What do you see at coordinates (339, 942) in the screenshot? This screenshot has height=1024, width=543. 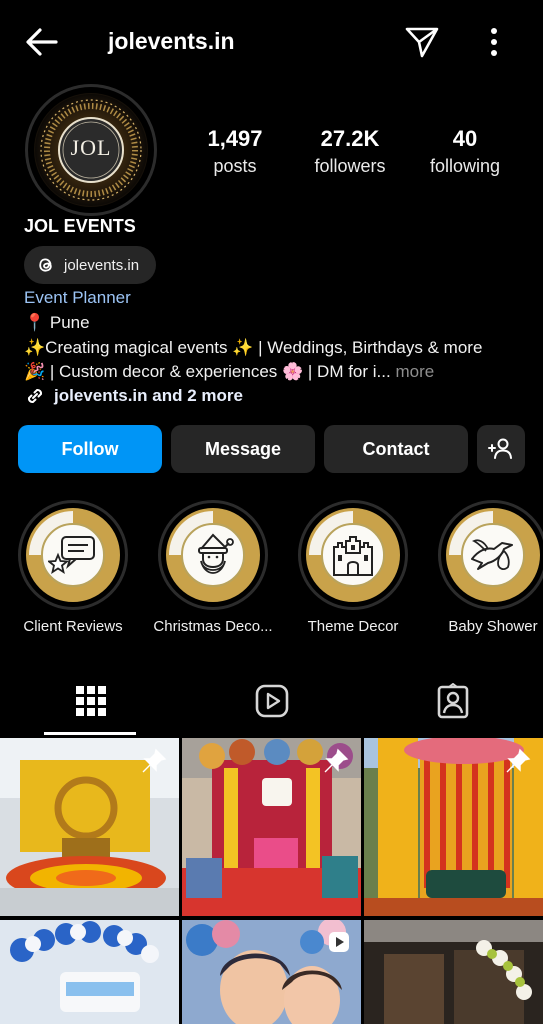 I see `reel-indicator-icon` at bounding box center [339, 942].